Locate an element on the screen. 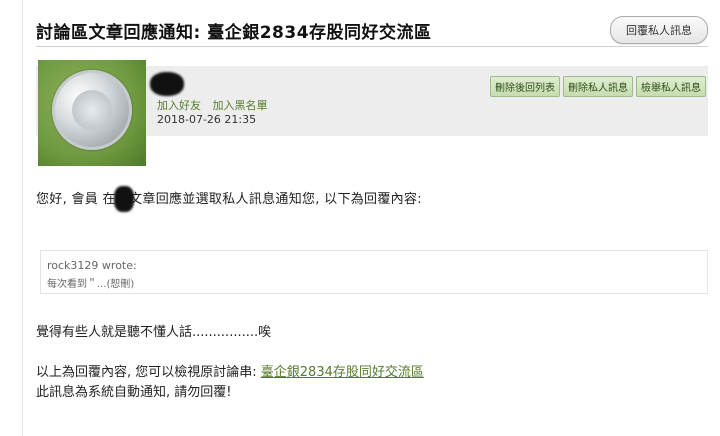 This screenshot has height=436, width=720. add-friend-link: 加入好友 is located at coordinates (179, 105).